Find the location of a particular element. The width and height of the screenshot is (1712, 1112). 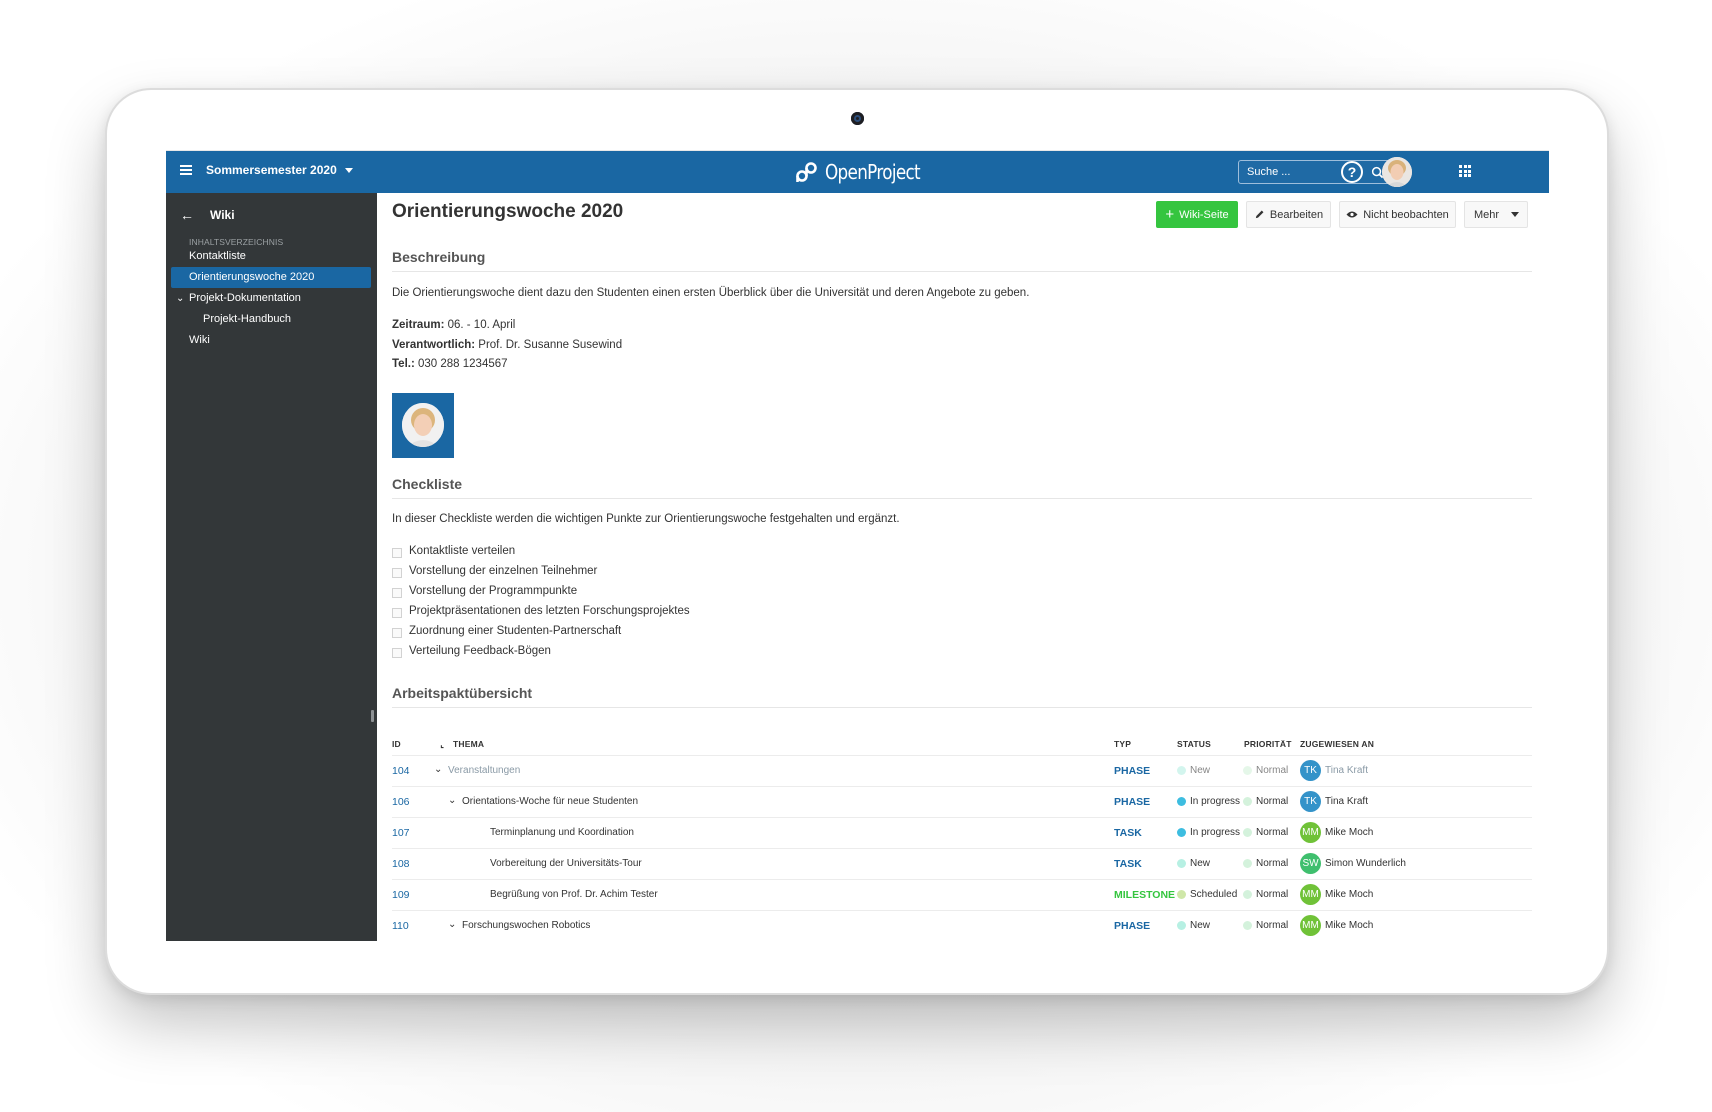

checklist-item-label: Kontaktliste verteilen is located at coordinates (462, 551).